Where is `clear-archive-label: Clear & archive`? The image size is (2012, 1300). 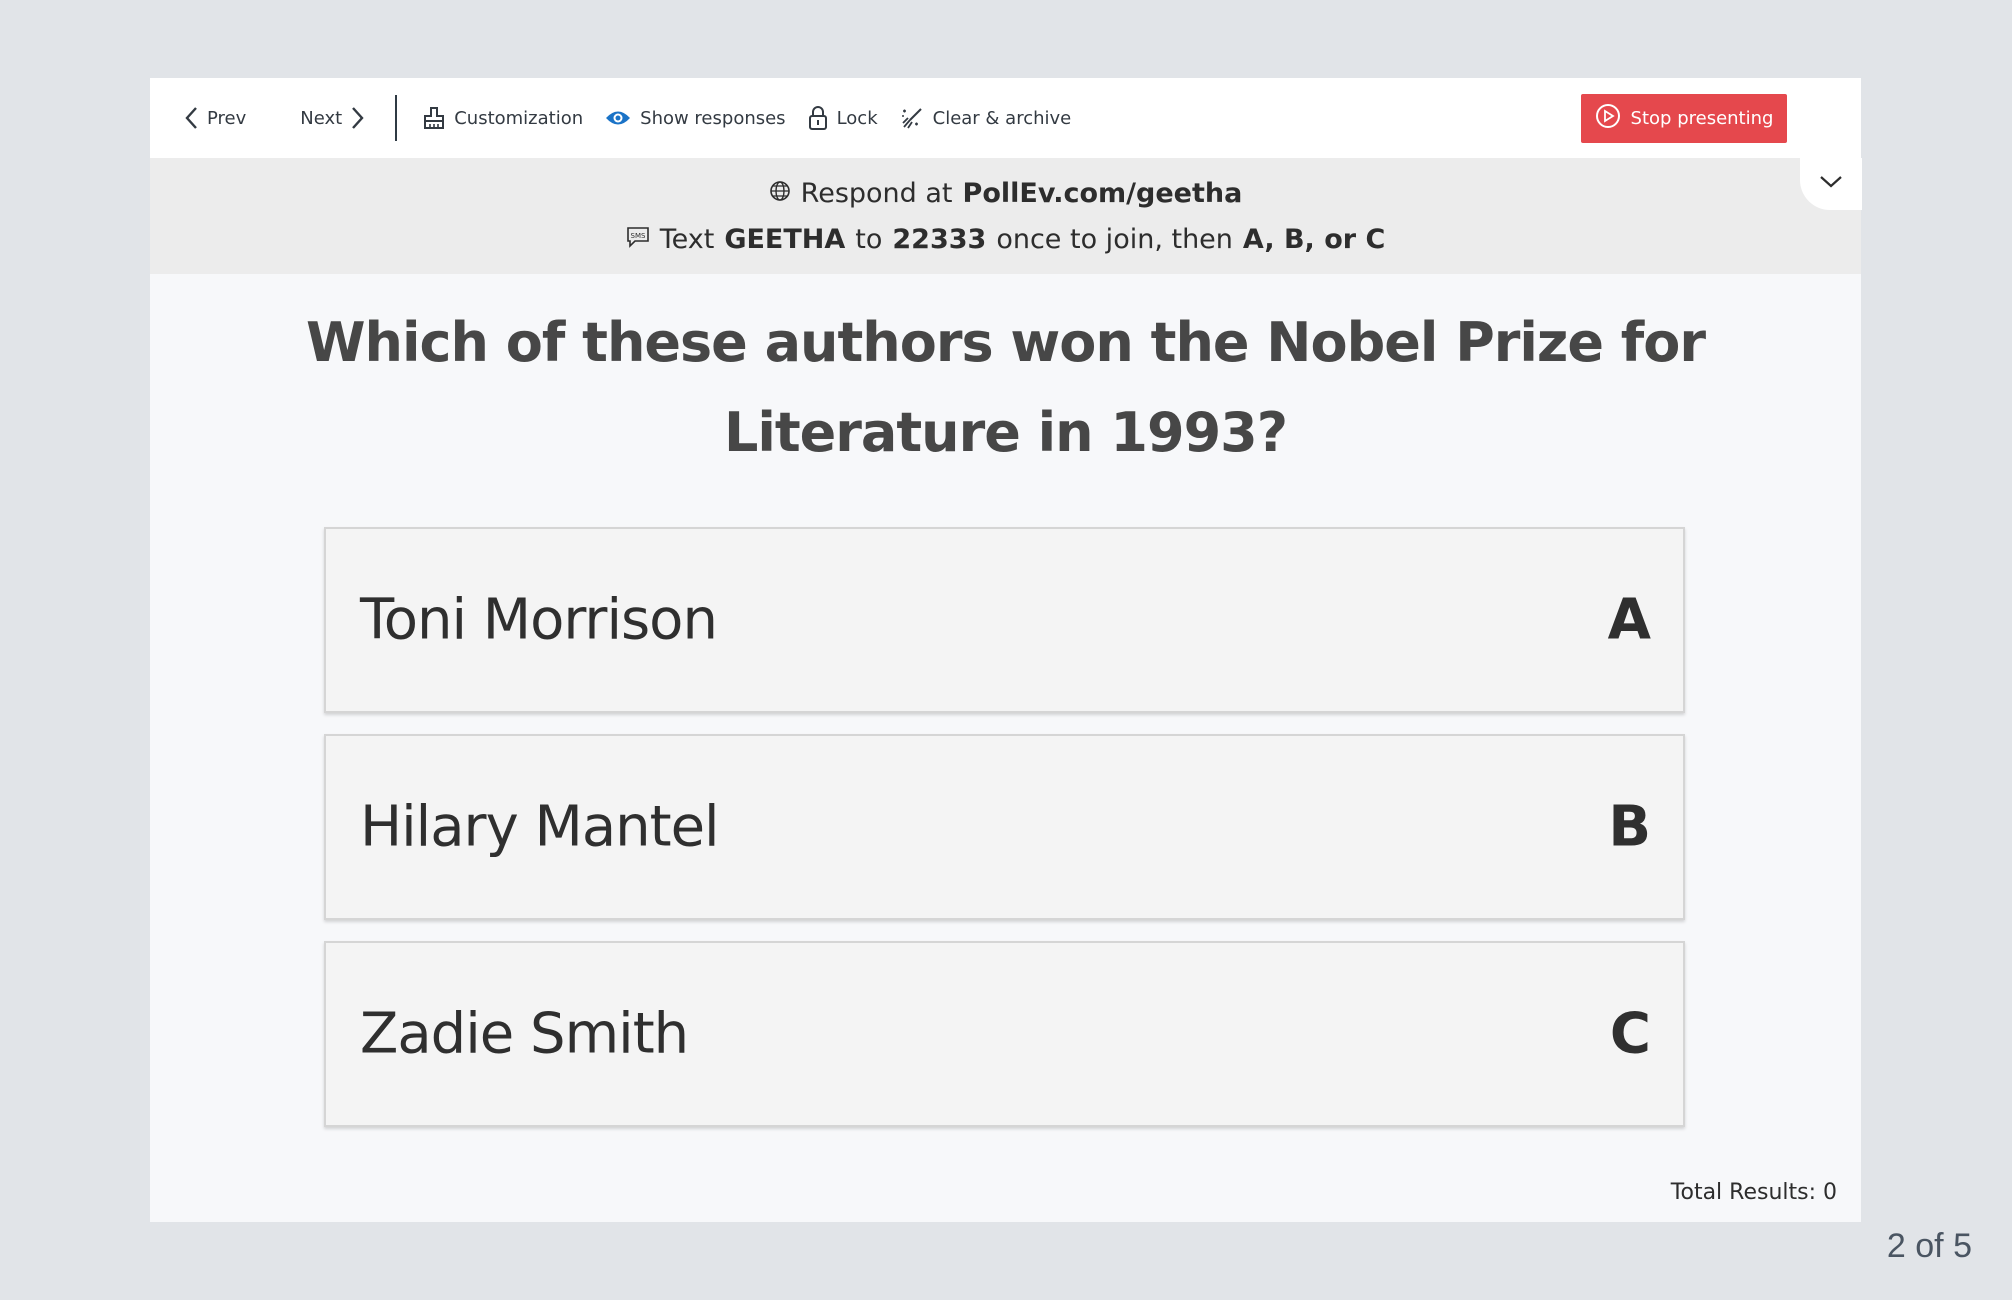
clear-archive-label: Clear & archive is located at coordinates (1002, 118).